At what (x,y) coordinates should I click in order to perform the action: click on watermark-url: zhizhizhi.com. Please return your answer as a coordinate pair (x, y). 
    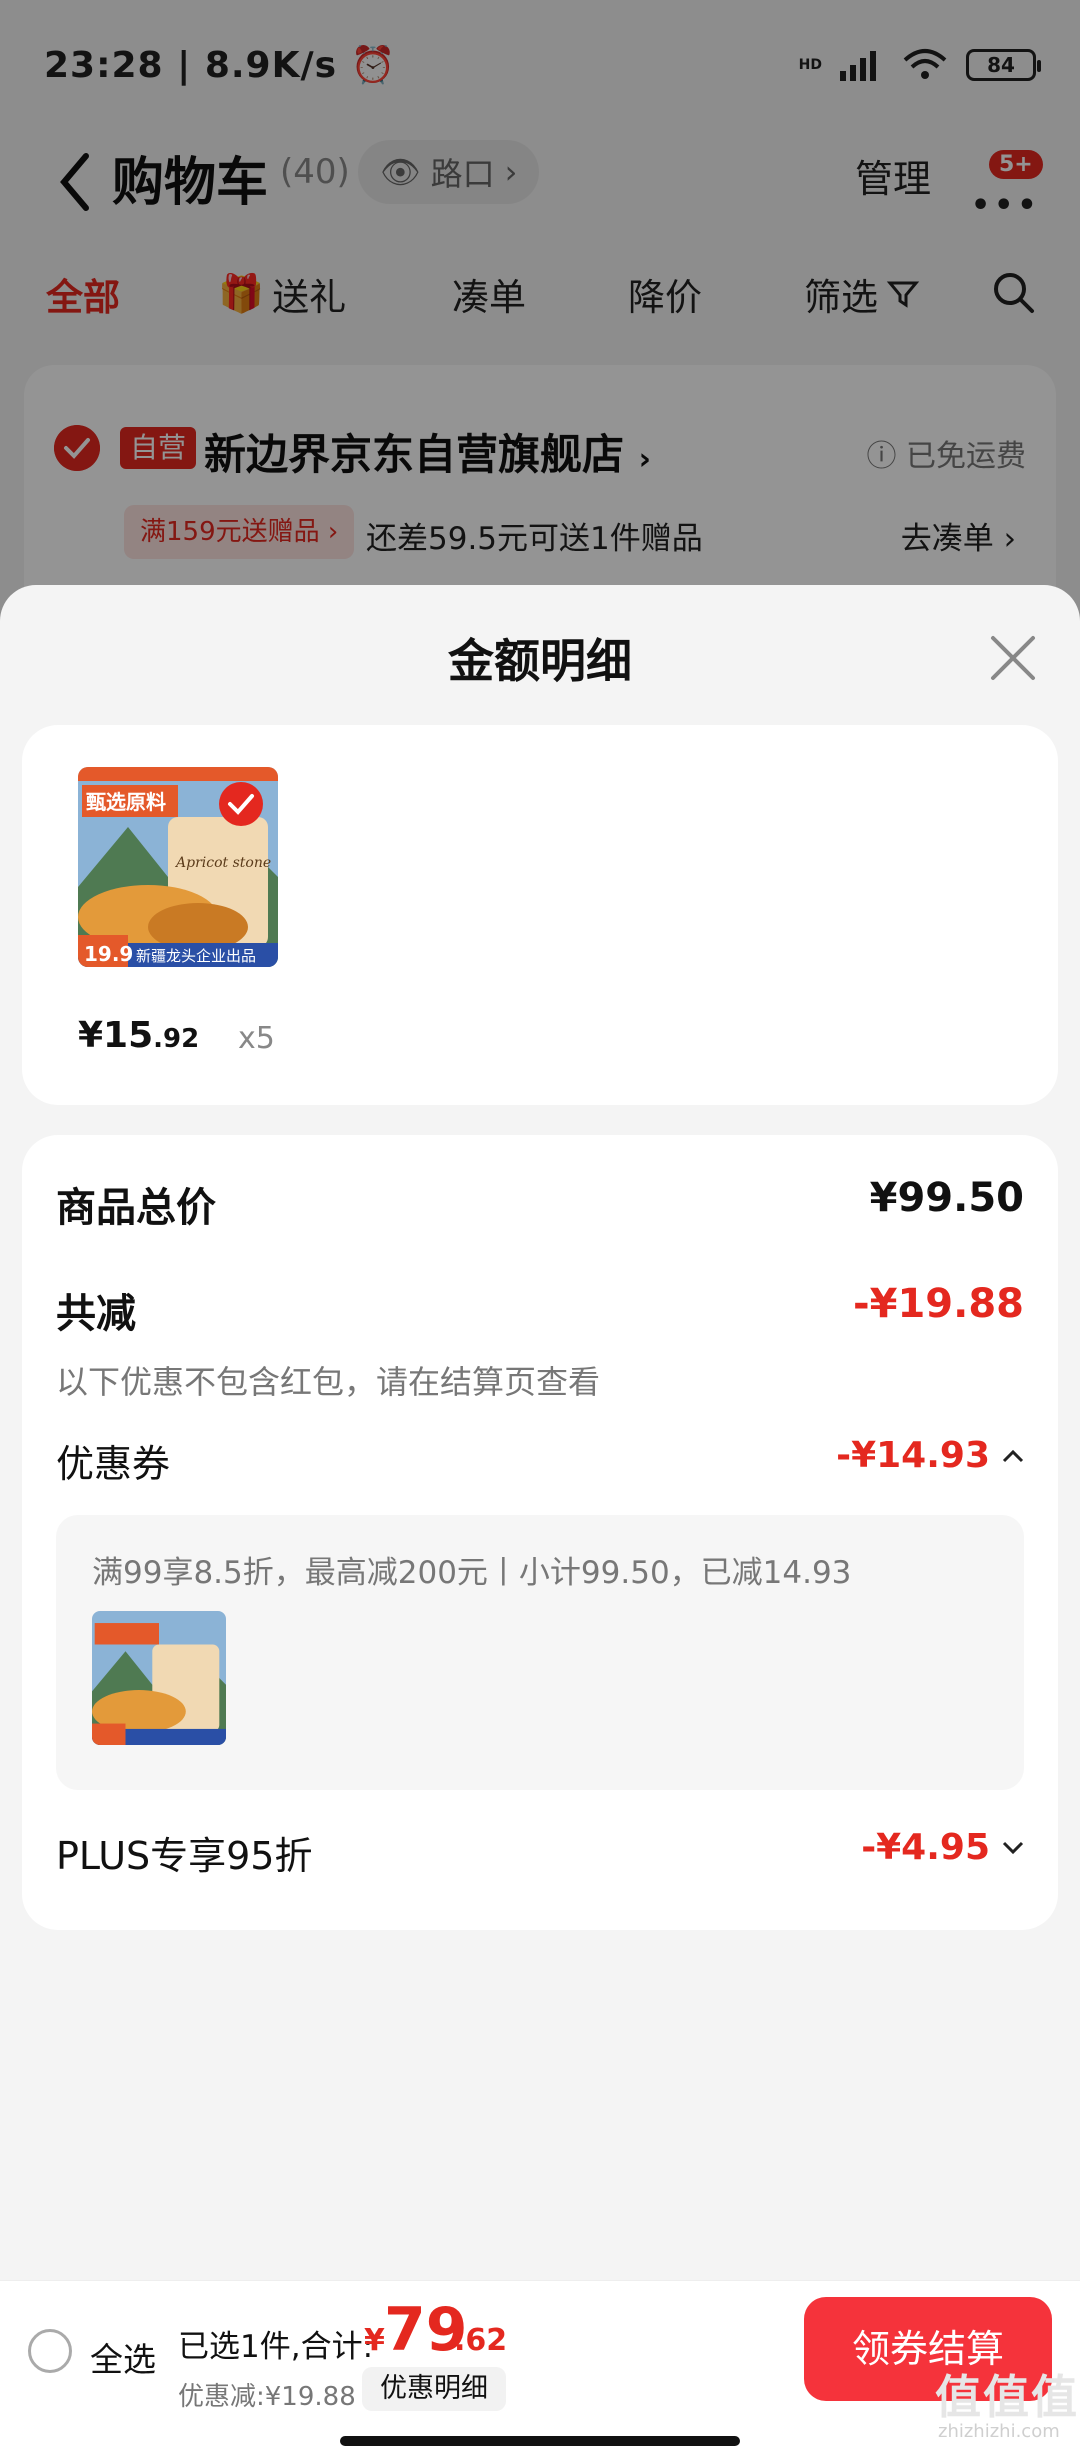
    Looking at the image, I should click on (999, 2431).